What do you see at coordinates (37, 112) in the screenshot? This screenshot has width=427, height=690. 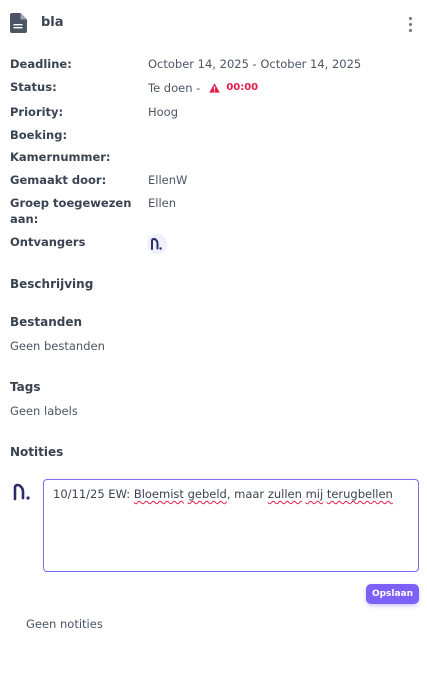 I see `priority-label: Priority:` at bounding box center [37, 112].